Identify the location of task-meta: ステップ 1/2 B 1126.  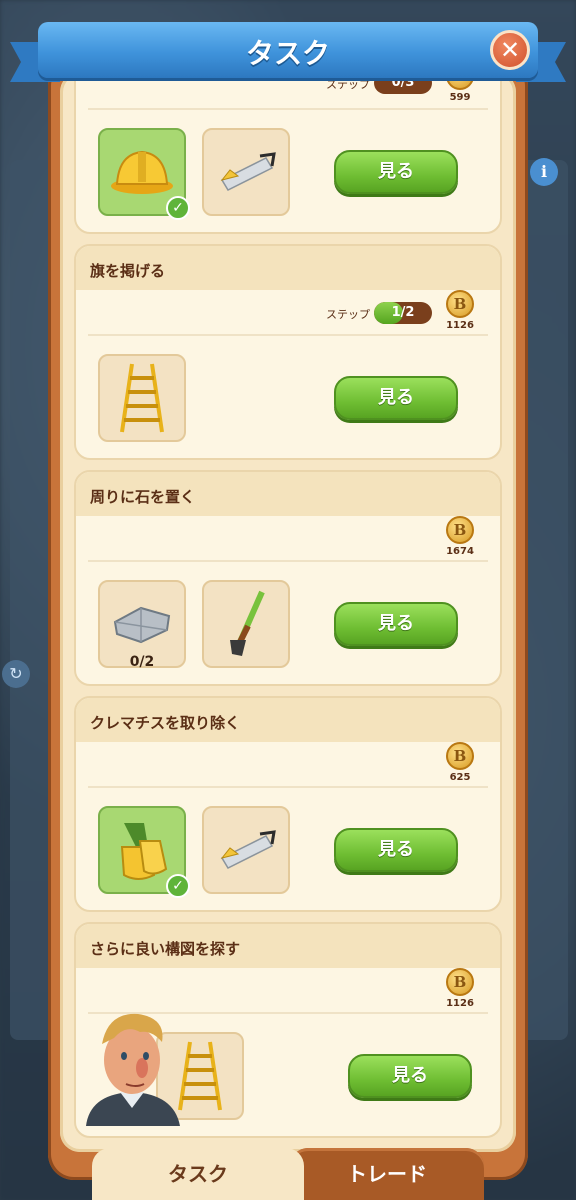
(288, 313).